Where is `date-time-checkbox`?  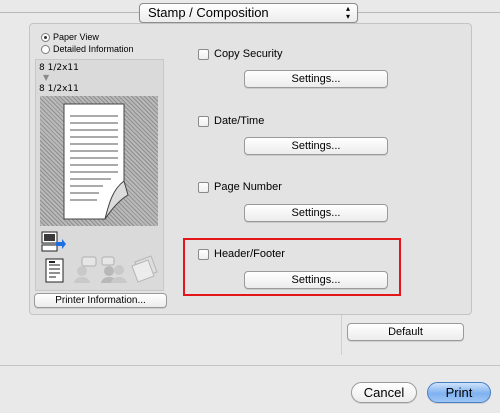 date-time-checkbox is located at coordinates (203, 121).